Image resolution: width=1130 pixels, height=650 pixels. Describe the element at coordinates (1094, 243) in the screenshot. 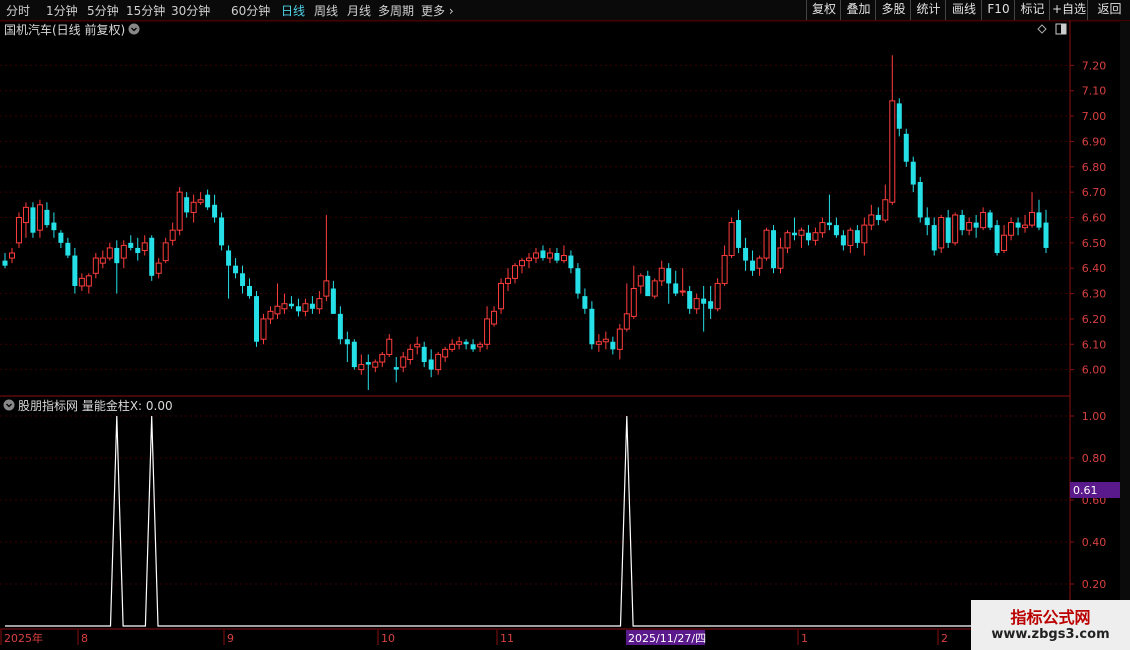

I see `price-tick-label: 6.50` at that location.